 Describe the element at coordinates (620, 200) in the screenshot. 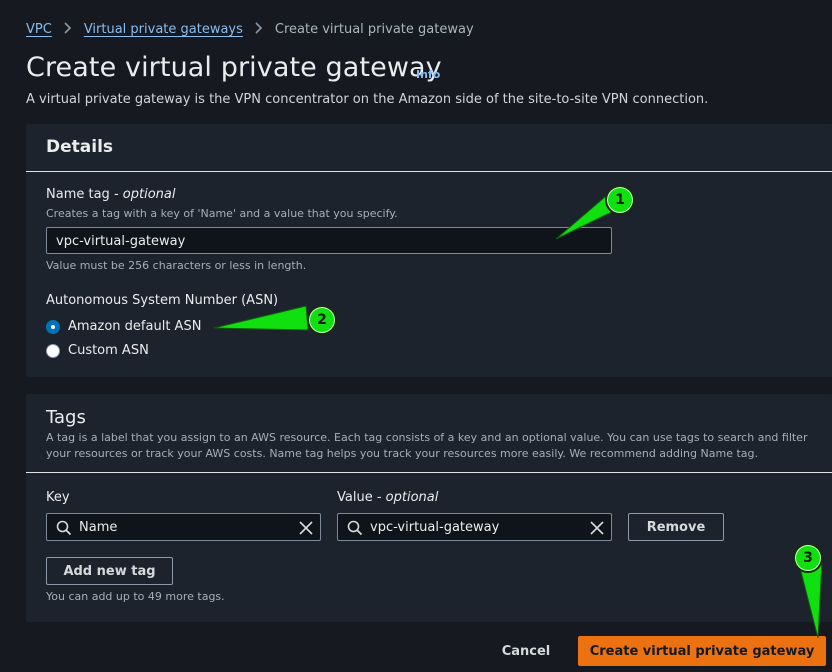

I see `callout-1-badge: 1` at that location.